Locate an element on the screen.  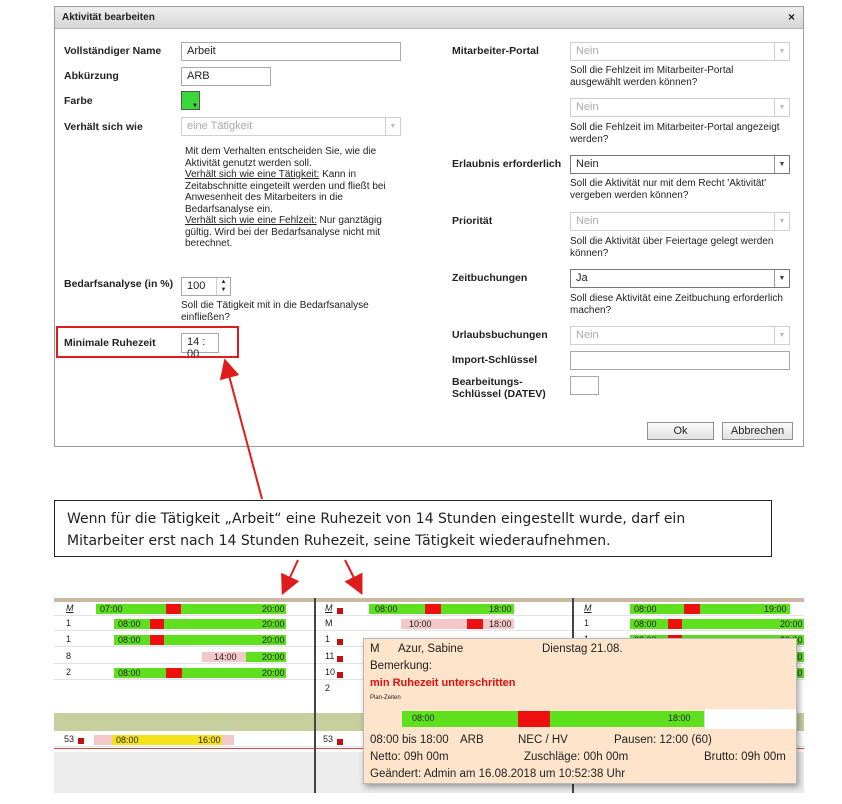
row-tag: 11 is located at coordinates (330, 656).